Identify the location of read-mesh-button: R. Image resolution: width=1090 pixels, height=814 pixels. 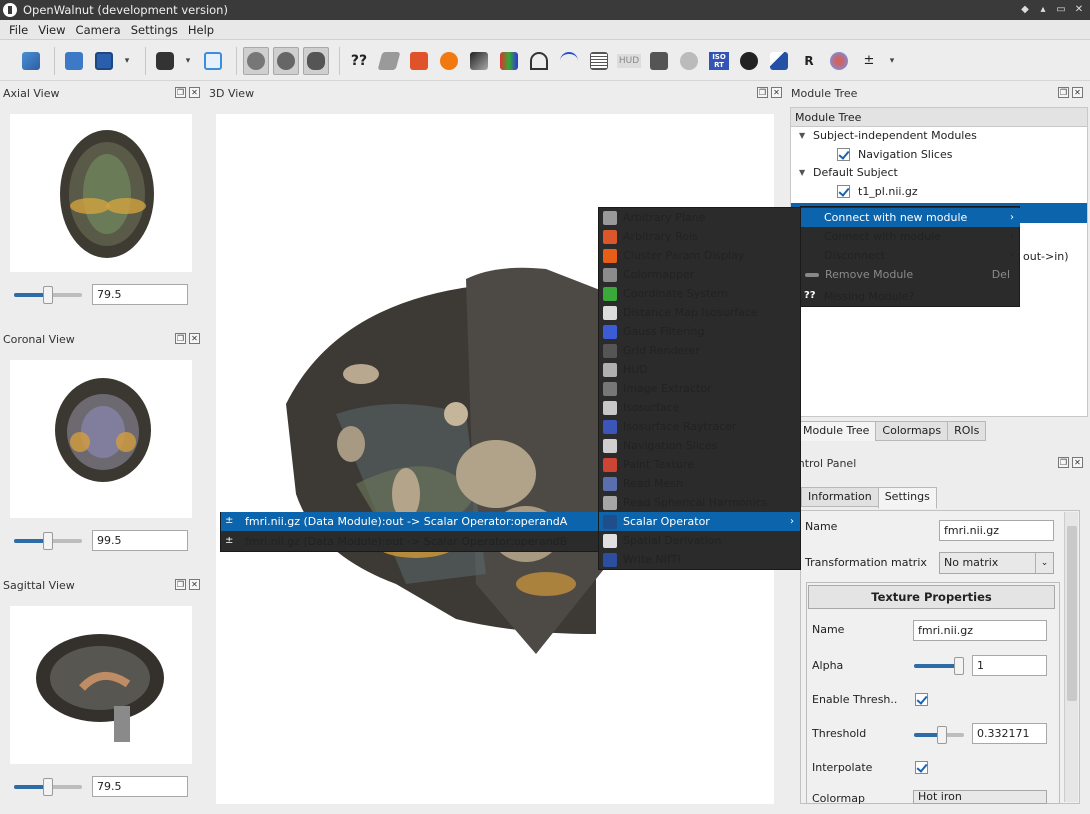
(809, 61).